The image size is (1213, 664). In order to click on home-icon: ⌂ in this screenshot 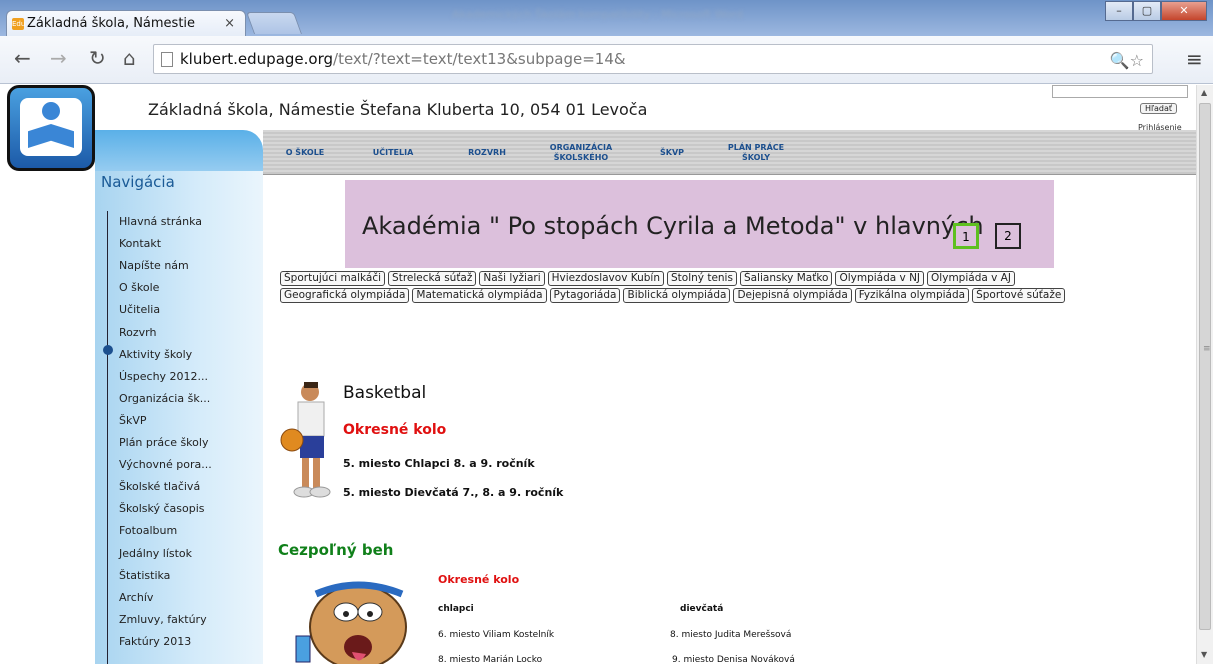, I will do `click(129, 58)`.